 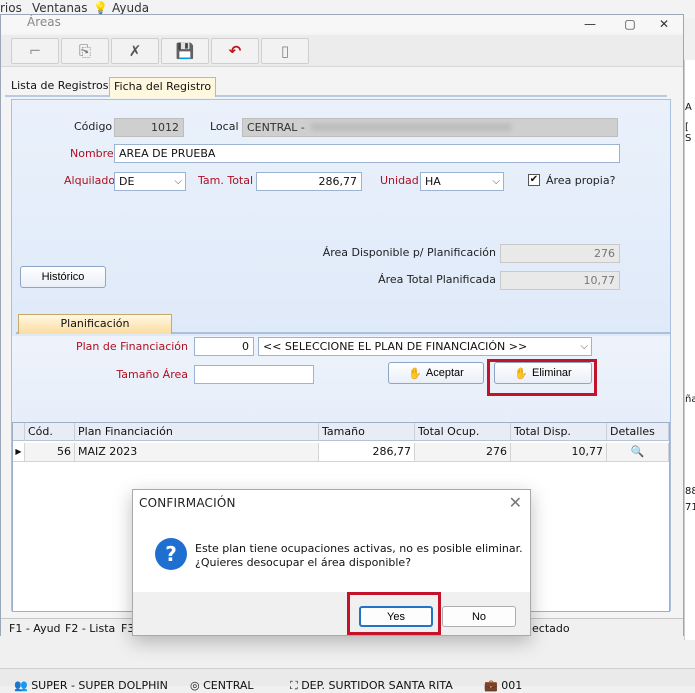 I want to click on alquilado-label: Alquilado, so click(x=90, y=180).